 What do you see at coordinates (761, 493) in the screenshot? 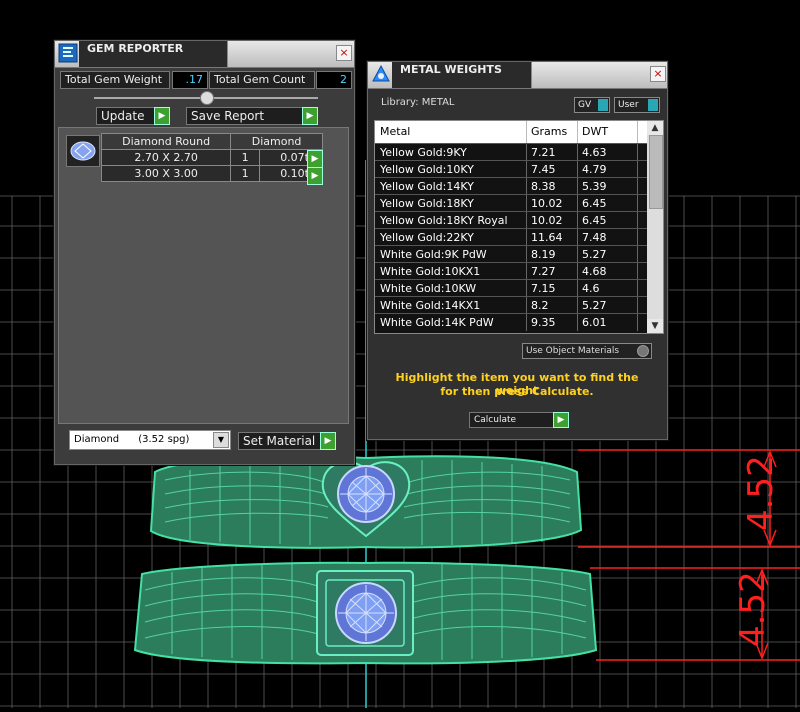
I see `dimension-label-top: 4.52` at bounding box center [761, 493].